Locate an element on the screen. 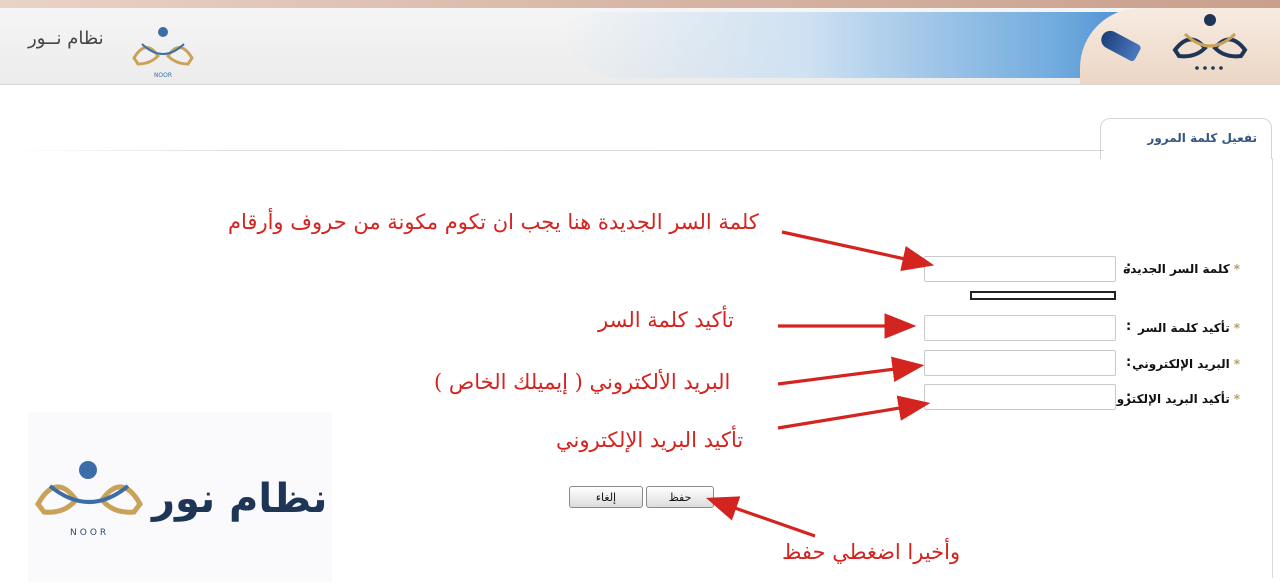 This screenshot has width=1280, height=586. watermark-subtitle: NOOR is located at coordinates (90, 533).